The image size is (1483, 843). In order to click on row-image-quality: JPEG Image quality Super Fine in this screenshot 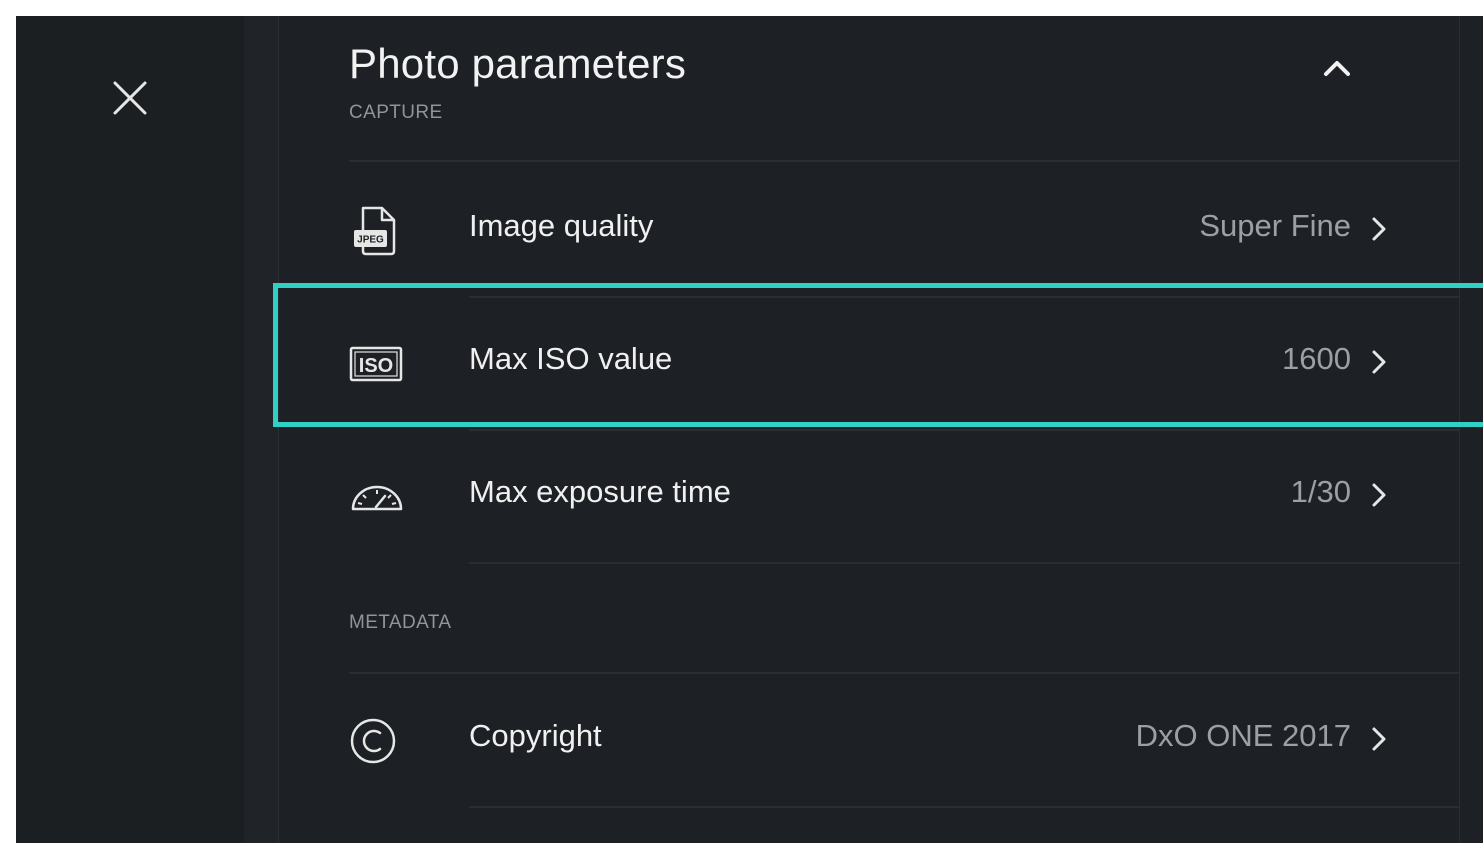, I will do `click(869, 230)`.